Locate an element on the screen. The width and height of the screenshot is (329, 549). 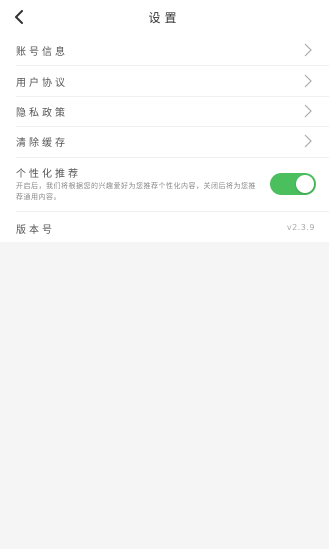
page-title: 设置 is located at coordinates (164, 18).